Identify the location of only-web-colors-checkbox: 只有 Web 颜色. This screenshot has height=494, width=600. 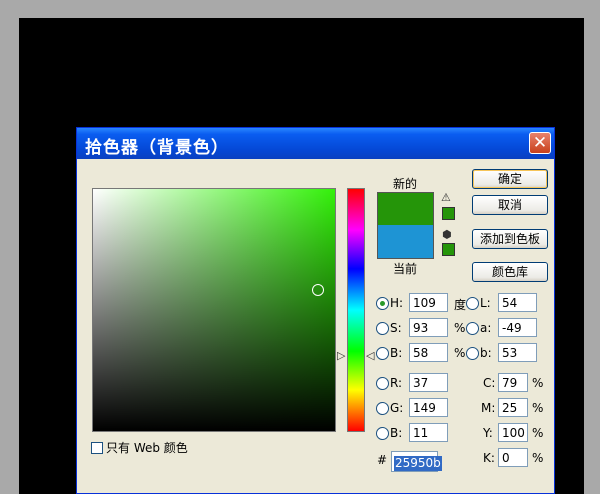
(139, 447).